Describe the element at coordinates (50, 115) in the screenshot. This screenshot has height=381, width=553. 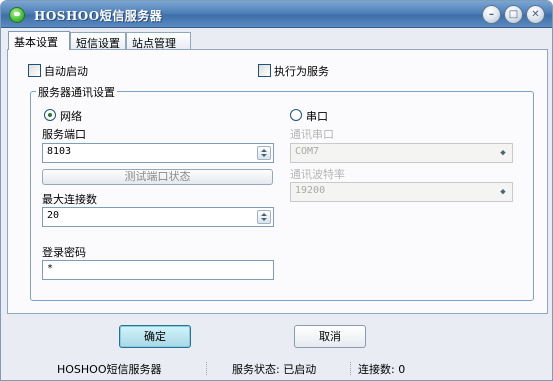
I see `network-radio` at that location.